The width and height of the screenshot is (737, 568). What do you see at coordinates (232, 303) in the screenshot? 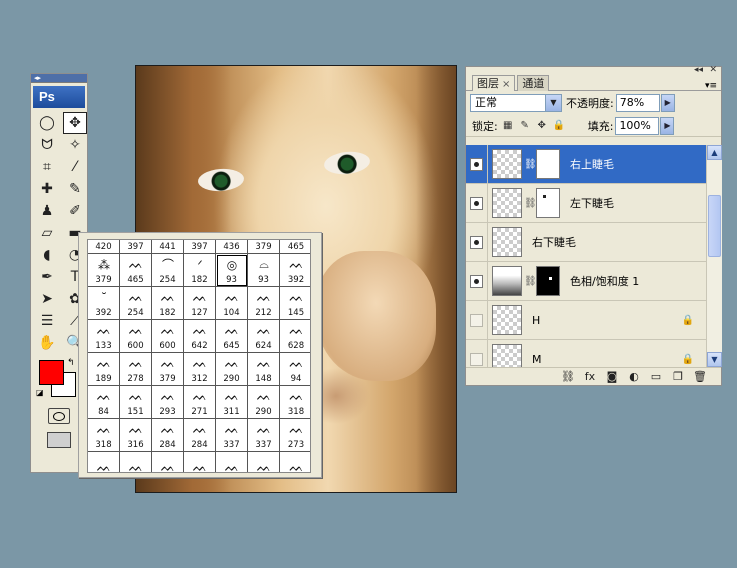
I see `brush-preset: ᨓ 104` at bounding box center [232, 303].